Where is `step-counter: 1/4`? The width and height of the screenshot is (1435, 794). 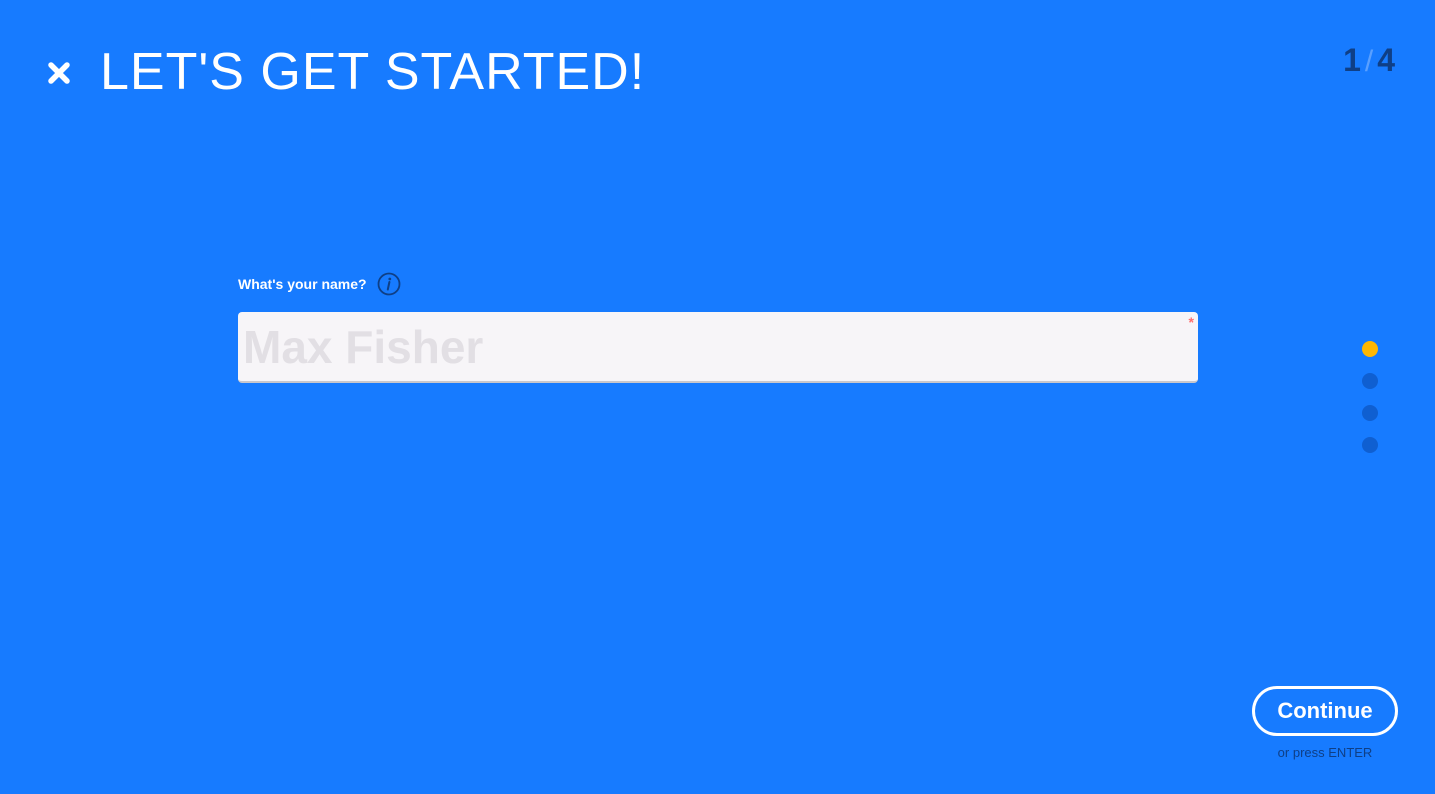 step-counter: 1/4 is located at coordinates (1369, 60).